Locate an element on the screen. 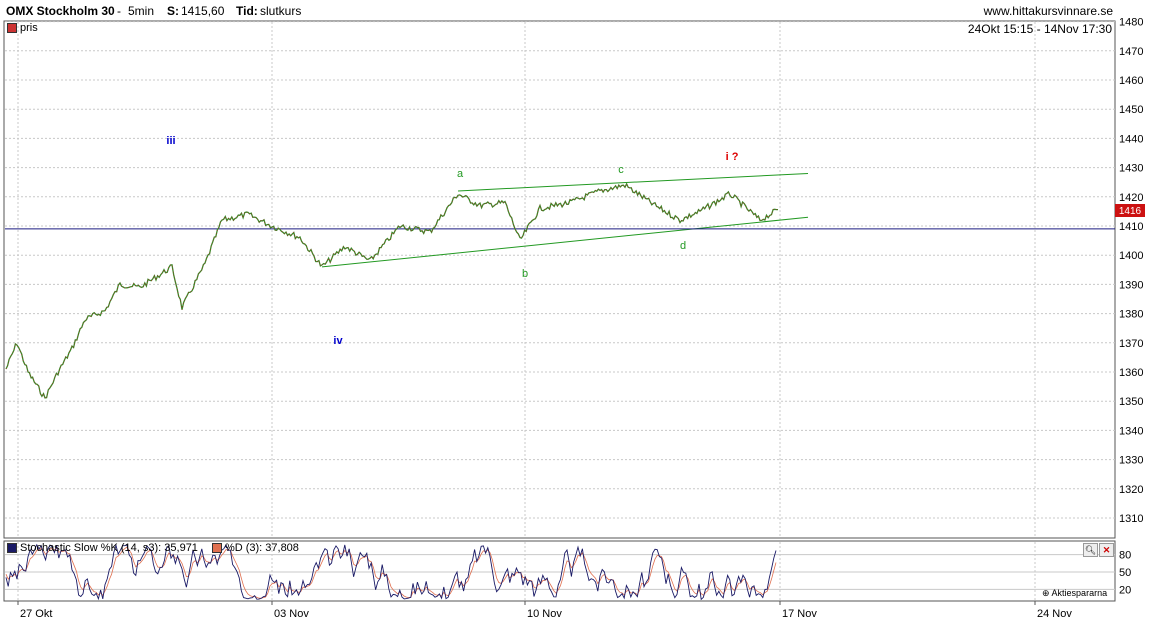  stoch-d-label: %D (3): 37,808 is located at coordinates (261, 548).